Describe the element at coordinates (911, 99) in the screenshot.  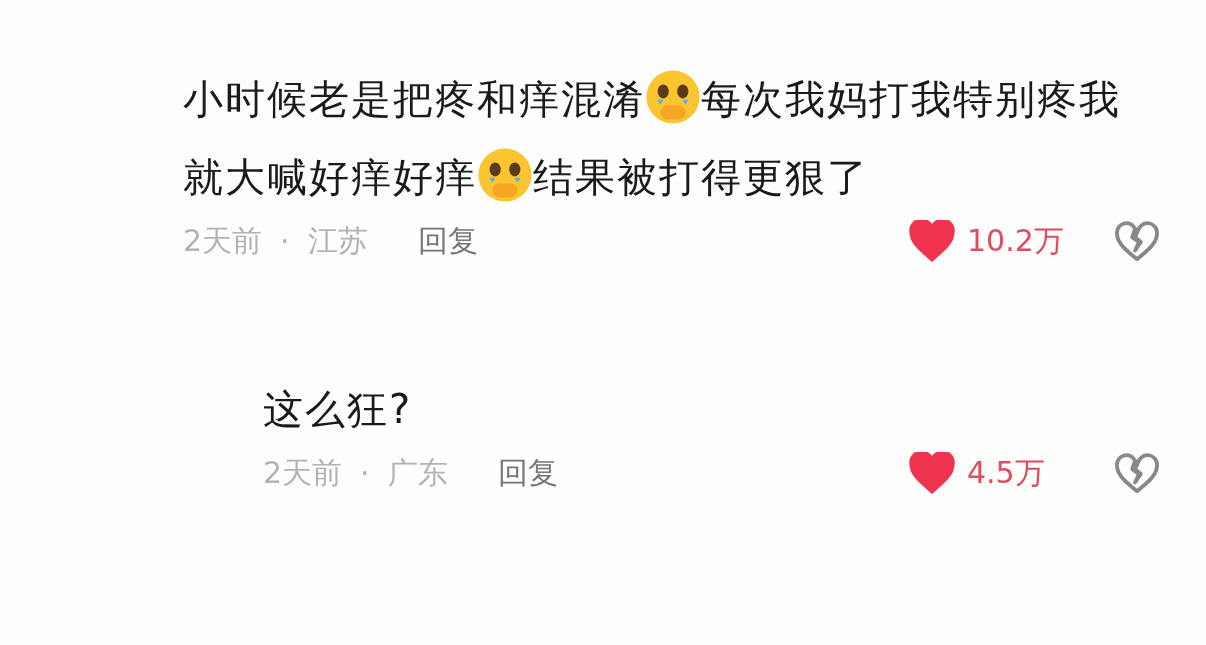
I see `comment-text: 每次我妈打我特别疼我` at that location.